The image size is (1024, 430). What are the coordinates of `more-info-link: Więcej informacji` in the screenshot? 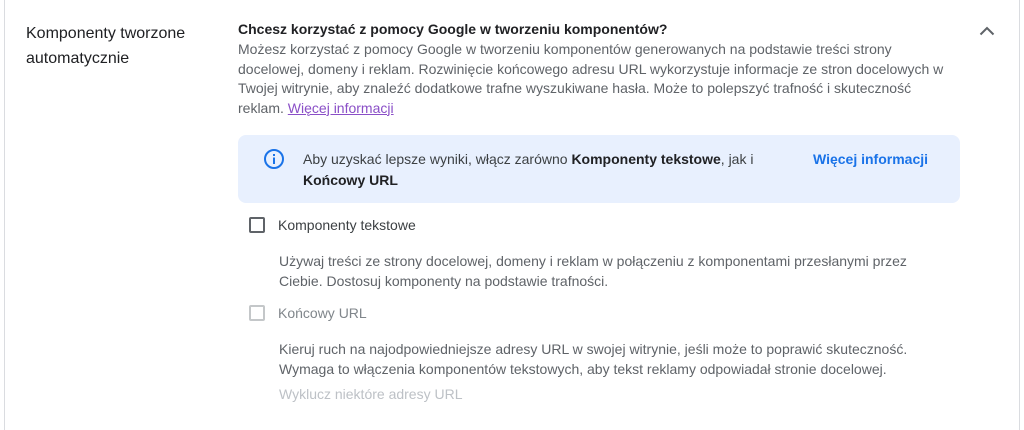 It's located at (341, 108).